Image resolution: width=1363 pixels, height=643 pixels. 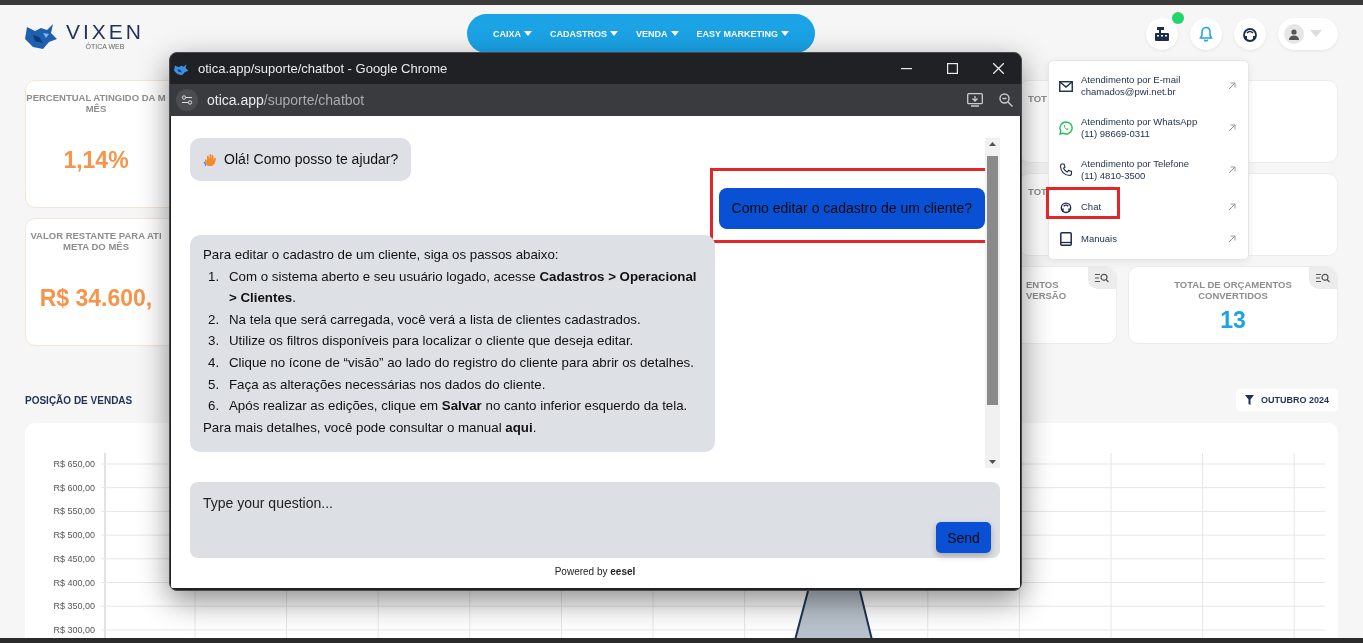 I want to click on book-icon, so click(x=1066, y=239).